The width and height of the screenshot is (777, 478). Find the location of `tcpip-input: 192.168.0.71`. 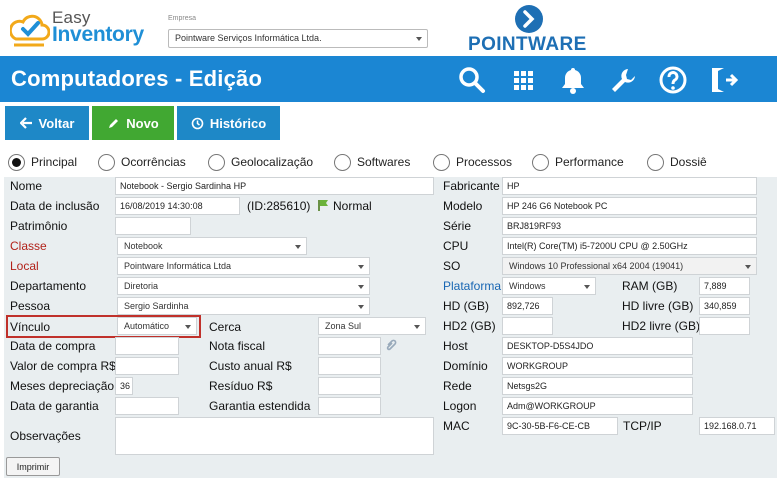

tcpip-input: 192.168.0.71 is located at coordinates (737, 426).